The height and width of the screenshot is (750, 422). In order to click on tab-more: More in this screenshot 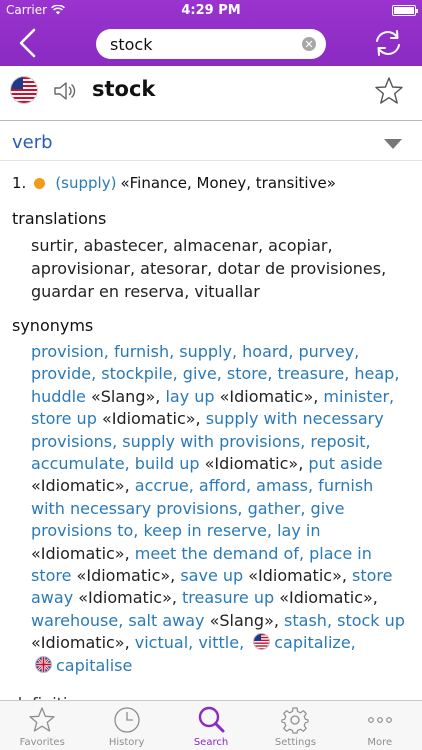, I will do `click(380, 725)`.